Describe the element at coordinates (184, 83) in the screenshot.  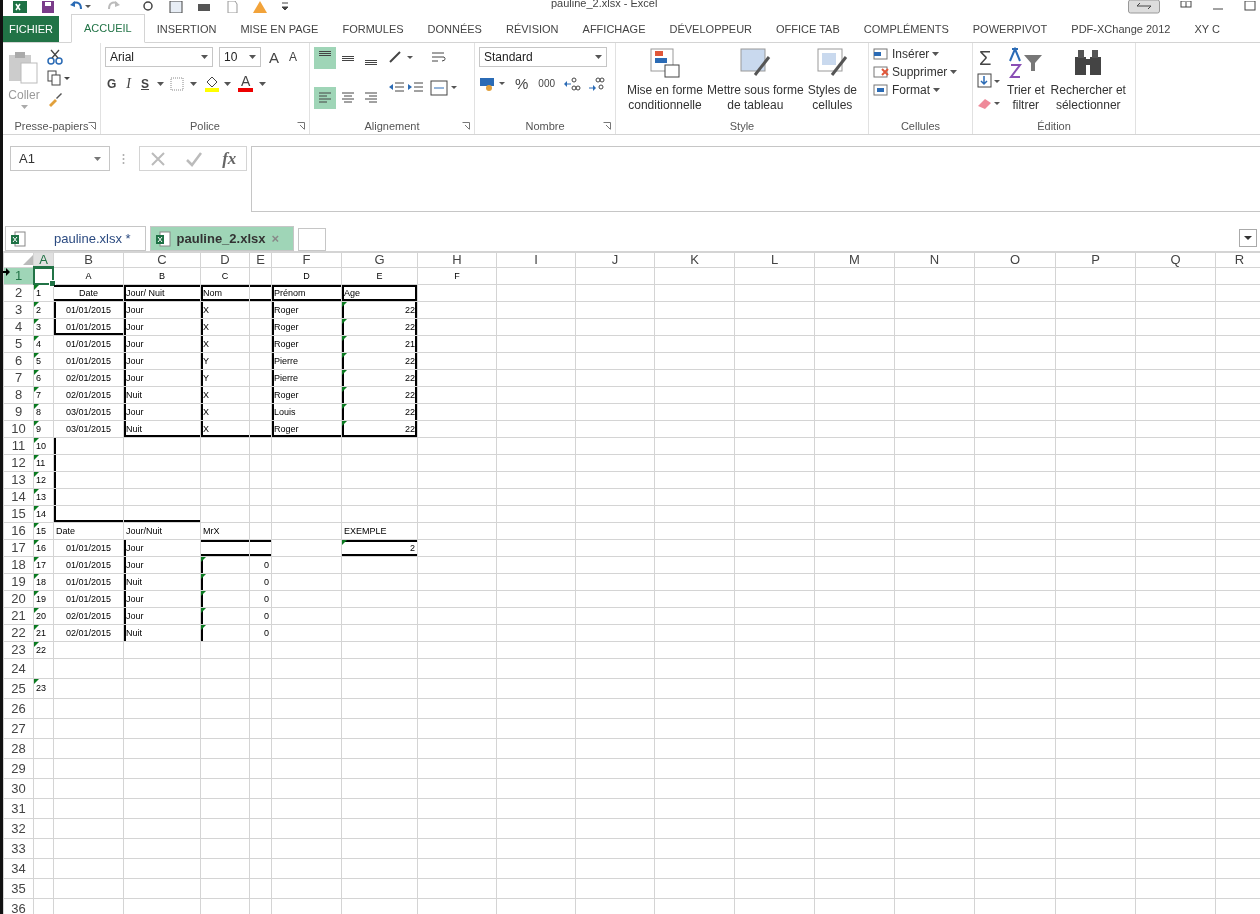
I see `borders-icon` at that location.